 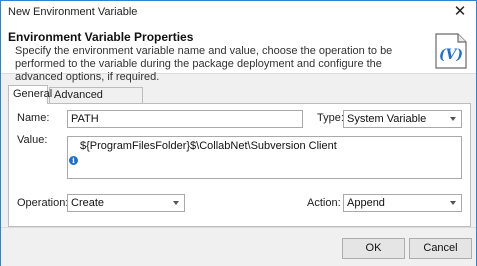 I want to click on operation-combobox: Create, so click(x=126, y=203).